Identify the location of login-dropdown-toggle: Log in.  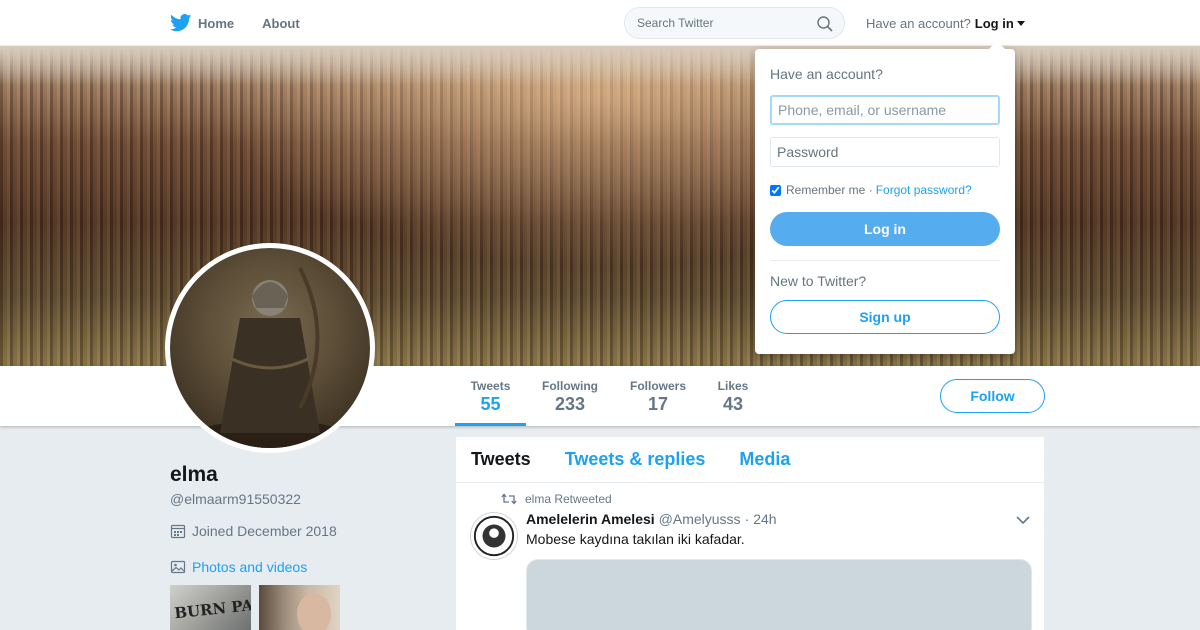
(994, 23).